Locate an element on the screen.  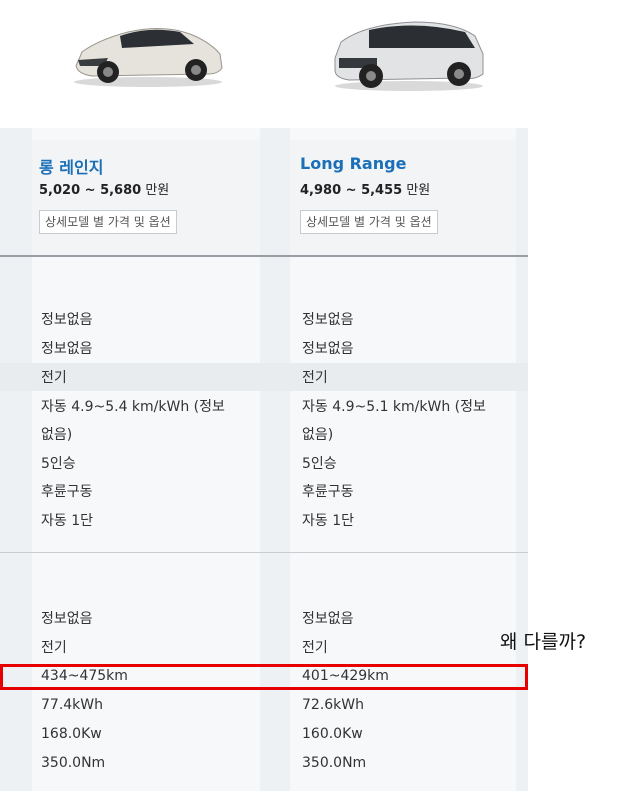
highlight-box is located at coordinates (264, 677).